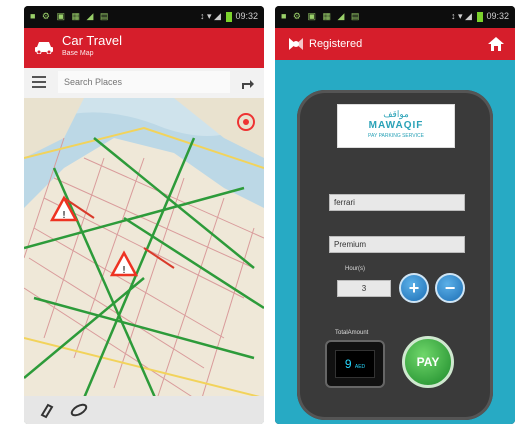  What do you see at coordinates (348, 364) in the screenshot?
I see `total-amount-value: 9` at bounding box center [348, 364].